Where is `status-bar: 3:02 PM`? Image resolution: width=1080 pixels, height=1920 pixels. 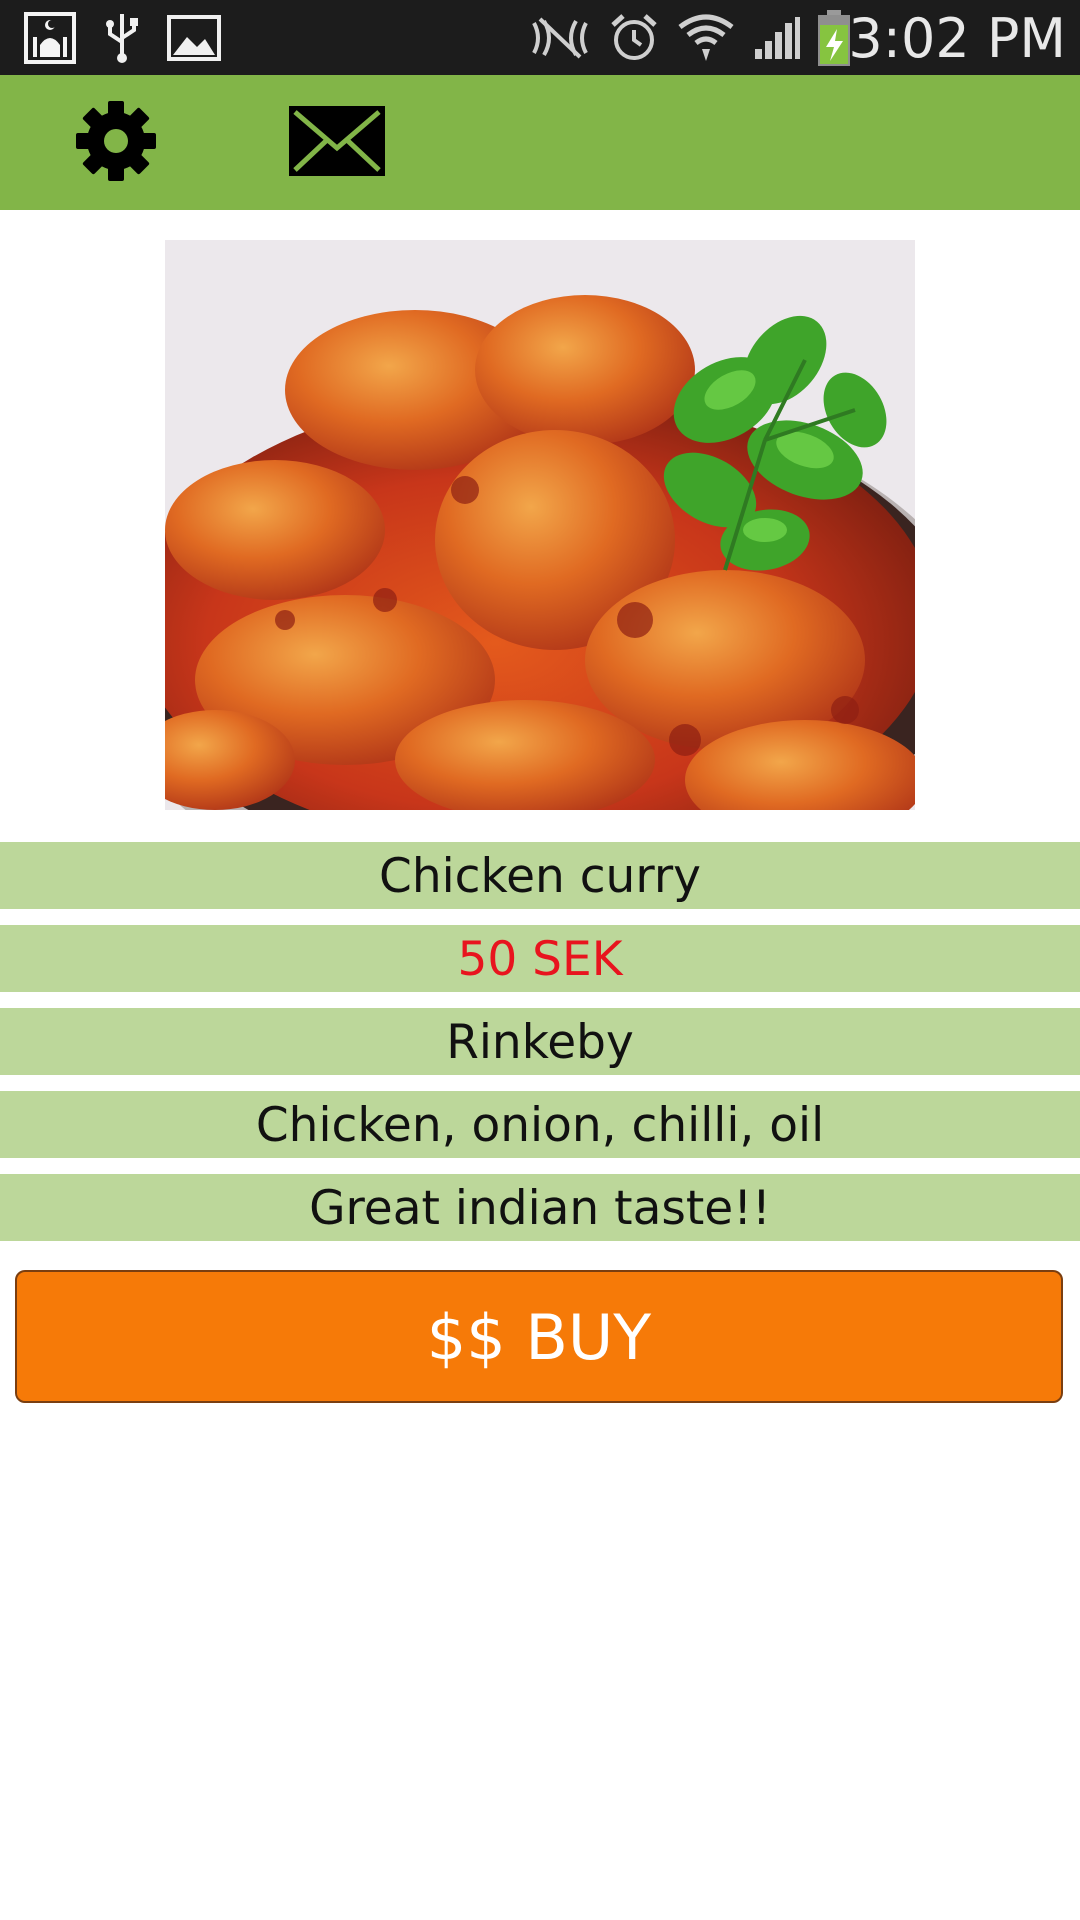
status-bar: 3:02 PM is located at coordinates (540, 37).